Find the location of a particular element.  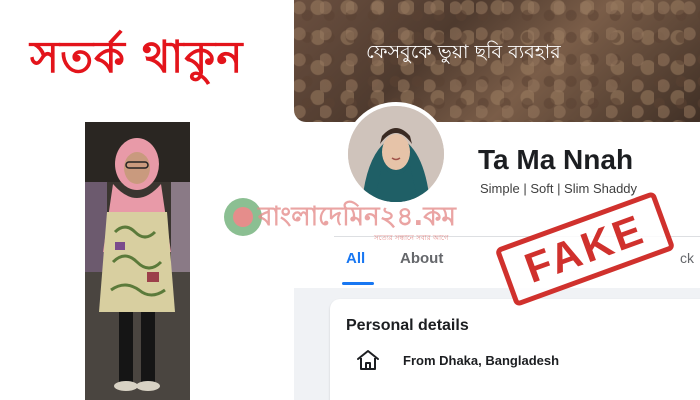

tab-partial: ck is located at coordinates (690, 258).